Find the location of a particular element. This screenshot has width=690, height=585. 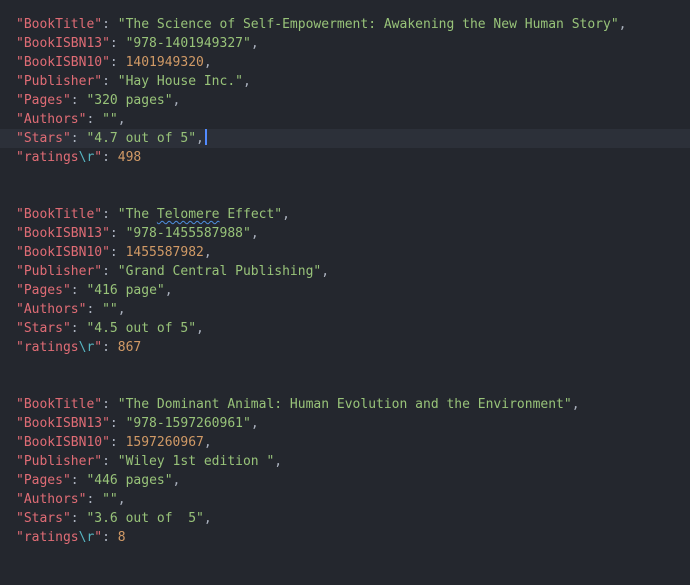

json-number-value: 498 is located at coordinates (129, 157).